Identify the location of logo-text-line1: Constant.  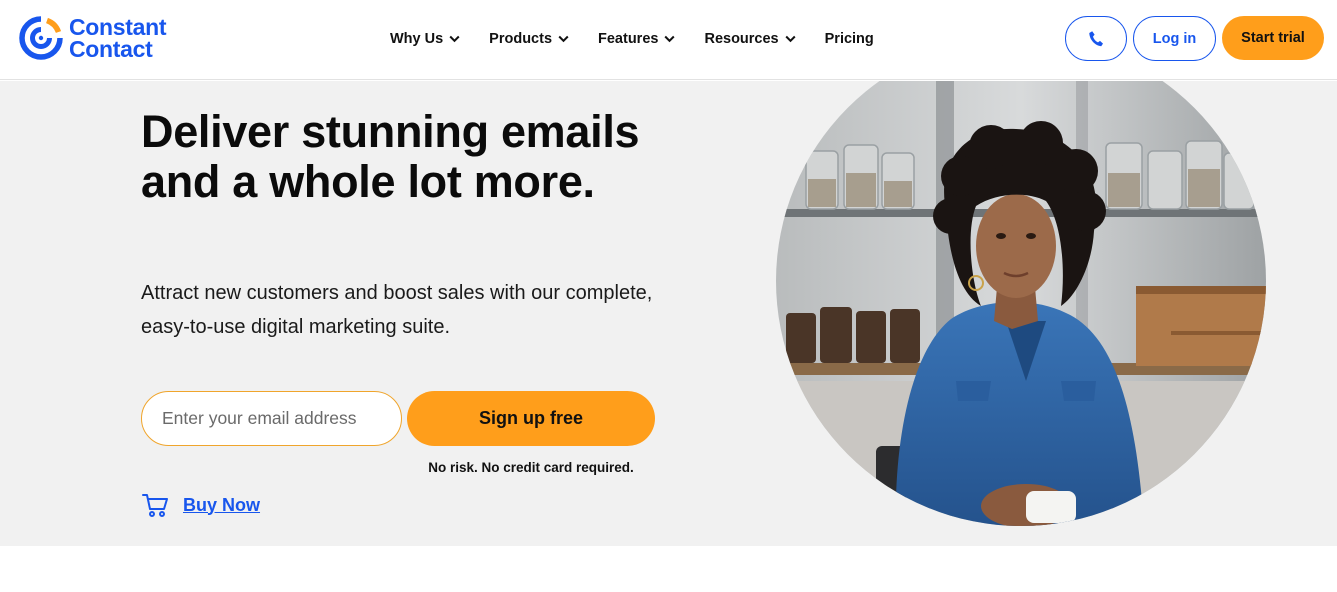
(118, 27).